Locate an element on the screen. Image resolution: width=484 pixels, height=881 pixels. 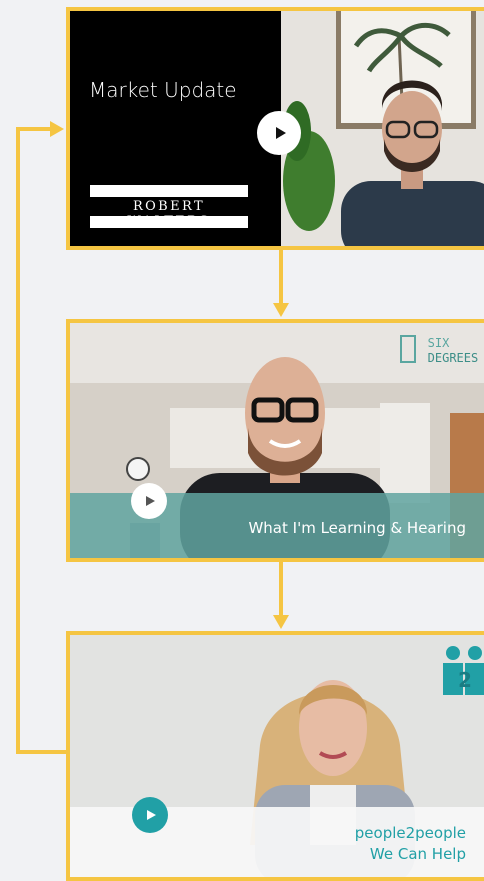
video-caption: people2people We Can Help is located at coordinates (410, 844).